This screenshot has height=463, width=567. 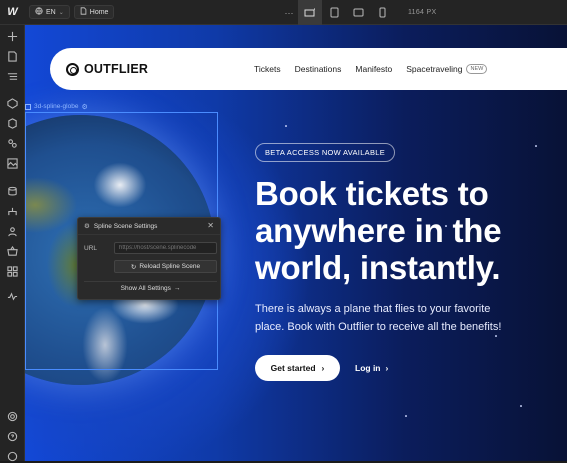 What do you see at coordinates (12, 271) in the screenshot?
I see `integrations-icon` at bounding box center [12, 271].